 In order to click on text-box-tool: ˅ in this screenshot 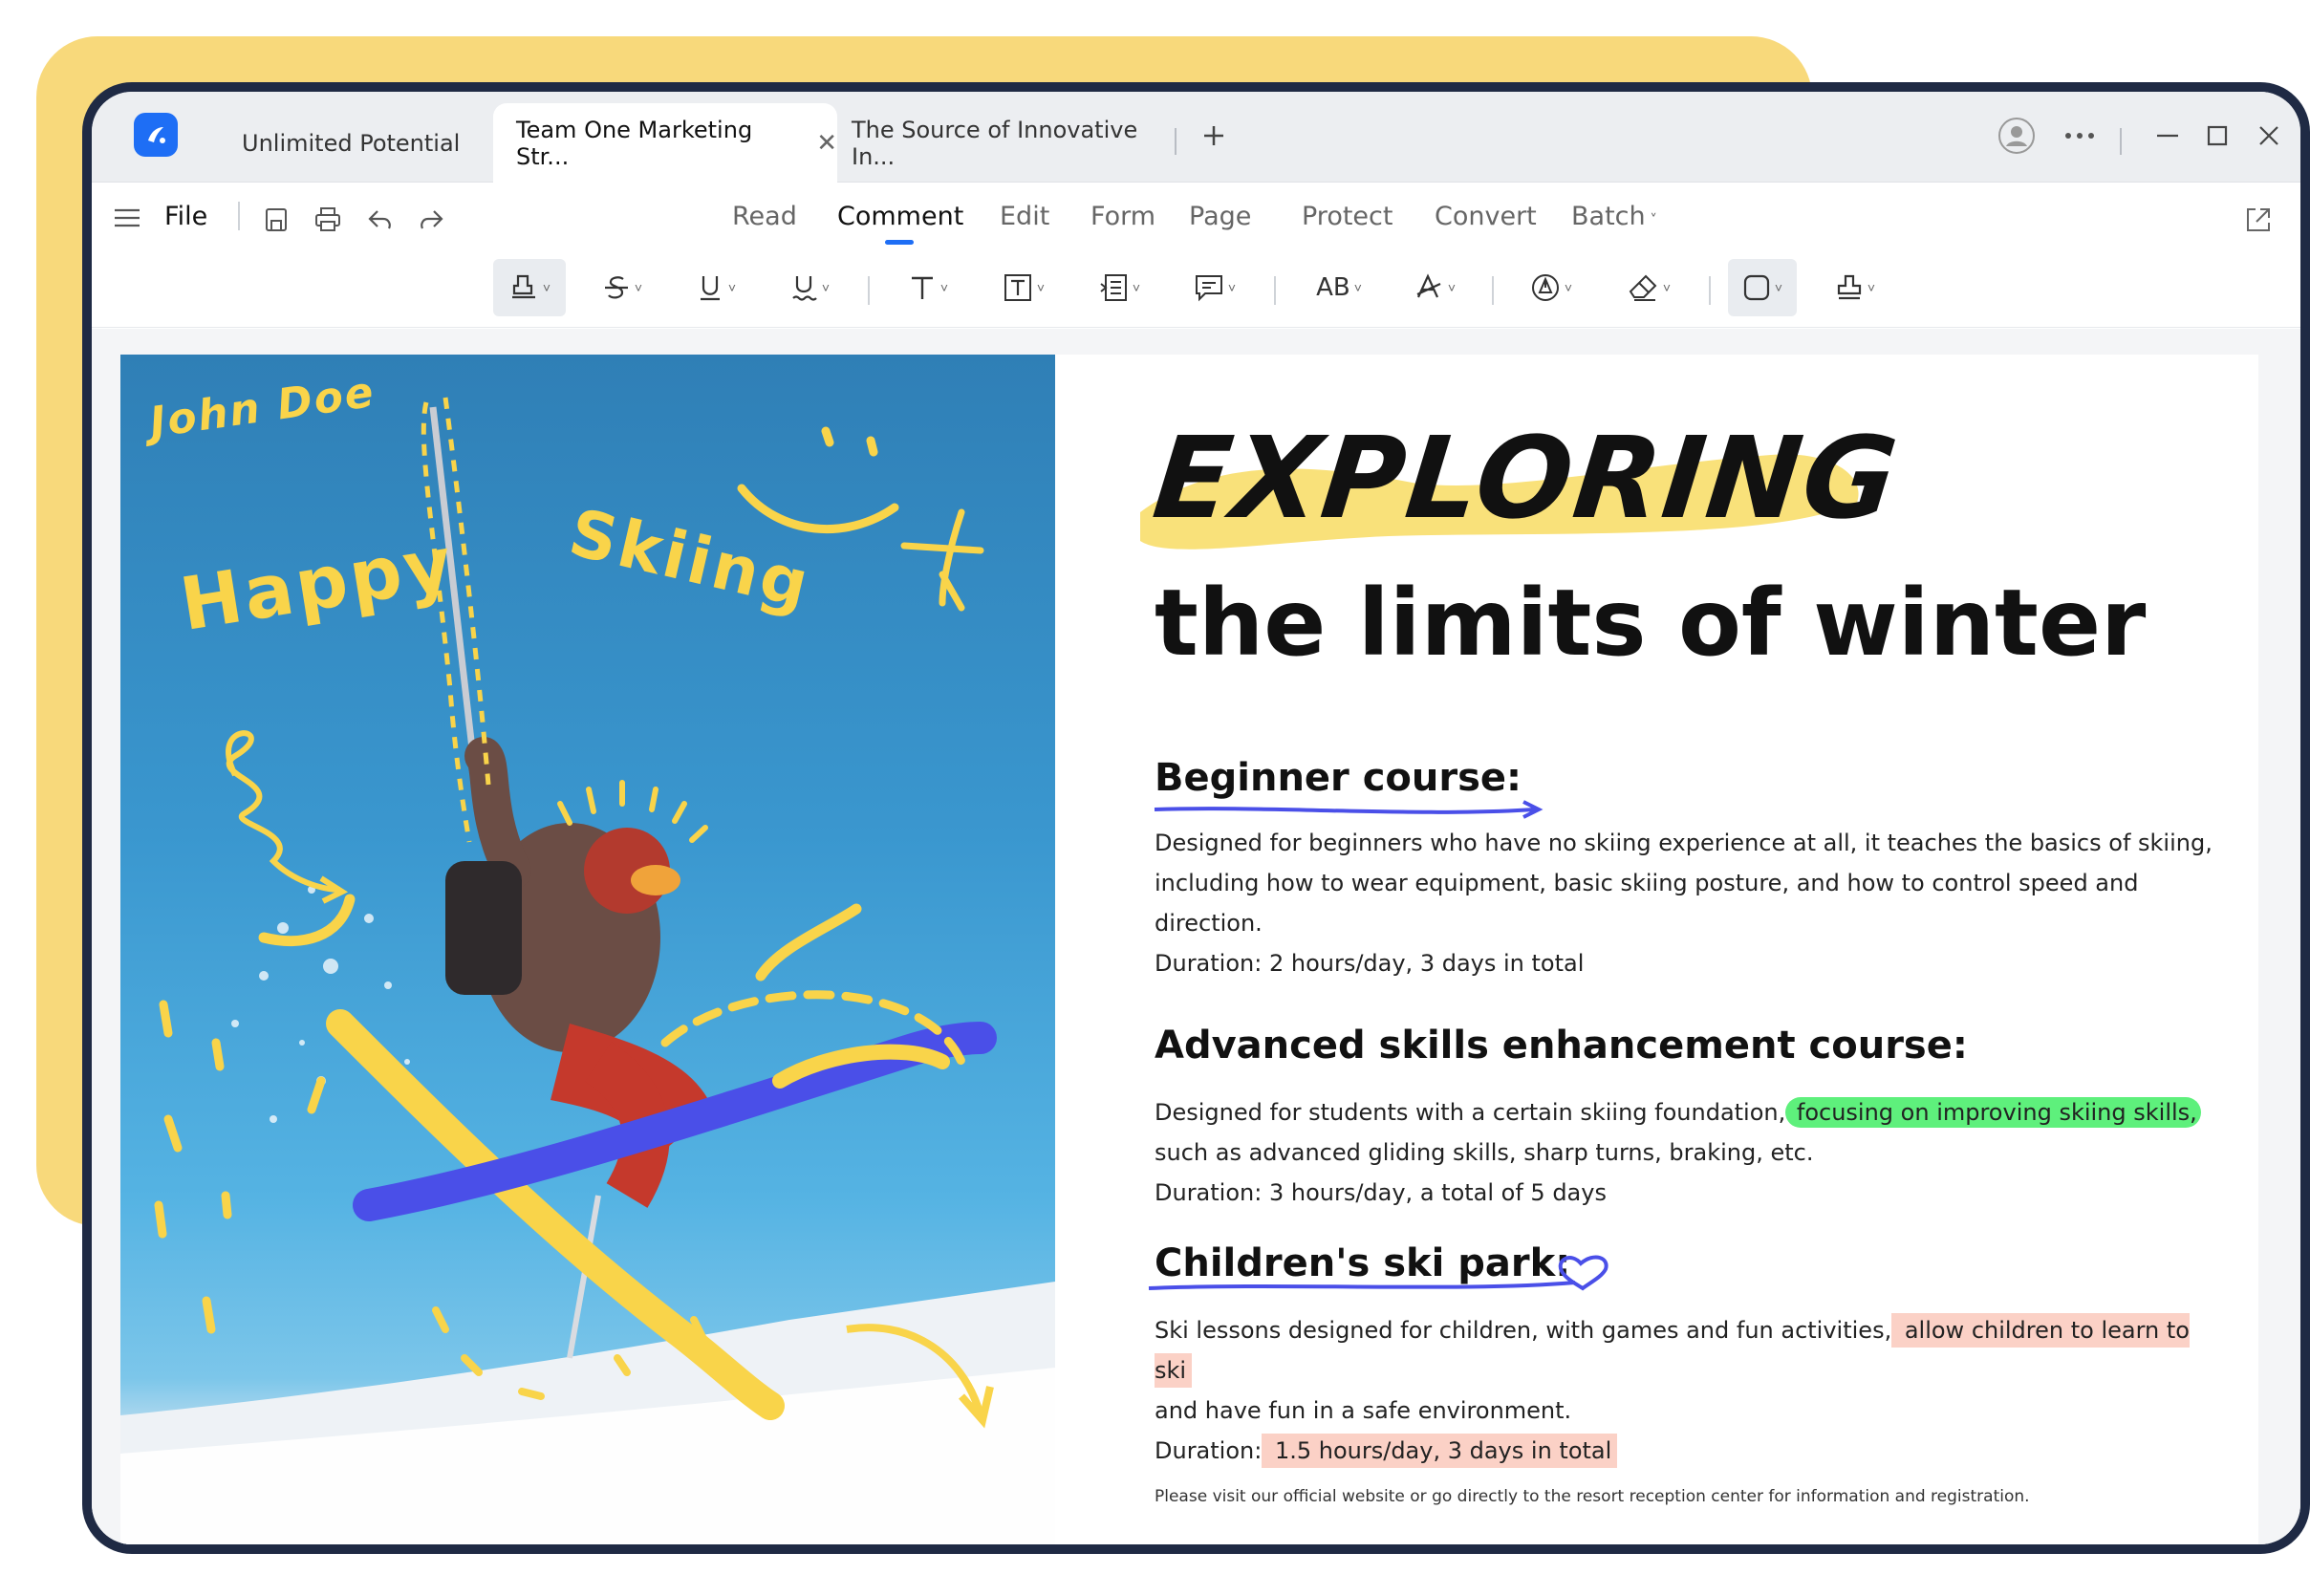, I will do `click(1023, 288)`.